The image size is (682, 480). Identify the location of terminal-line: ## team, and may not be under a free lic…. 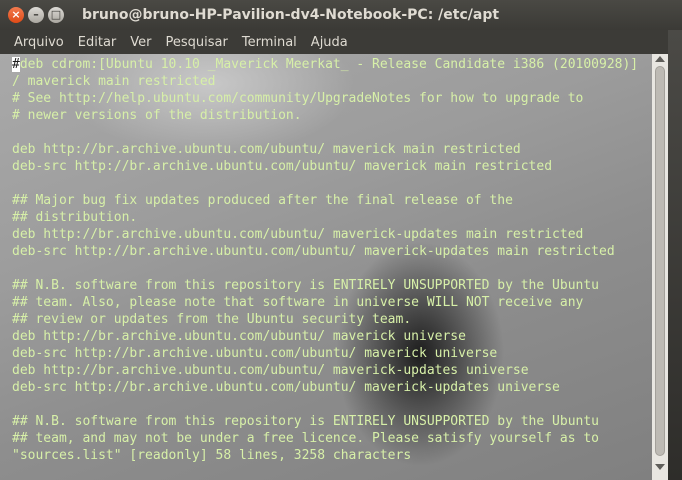
(305, 438).